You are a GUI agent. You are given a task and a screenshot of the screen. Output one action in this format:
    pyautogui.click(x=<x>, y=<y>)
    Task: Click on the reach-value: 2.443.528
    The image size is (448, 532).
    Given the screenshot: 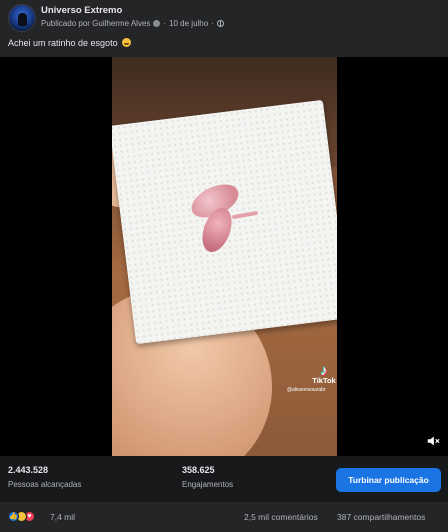 What is the action you would take?
    pyautogui.click(x=28, y=470)
    